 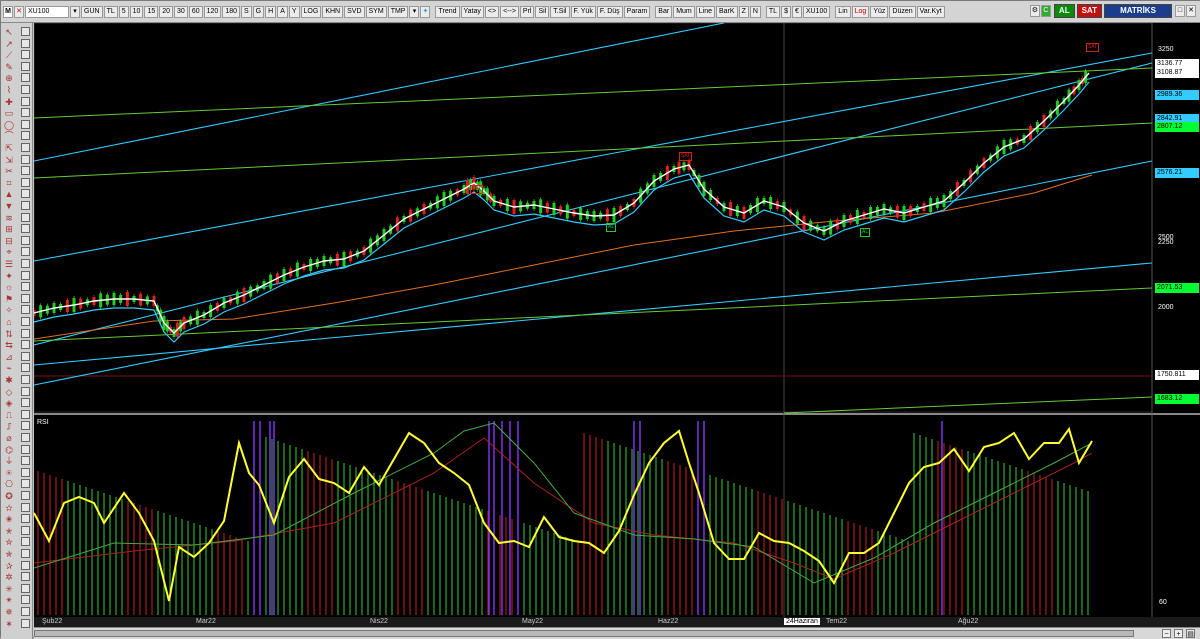 I want to click on fyuk-button: F. Yük, so click(x=583, y=11).